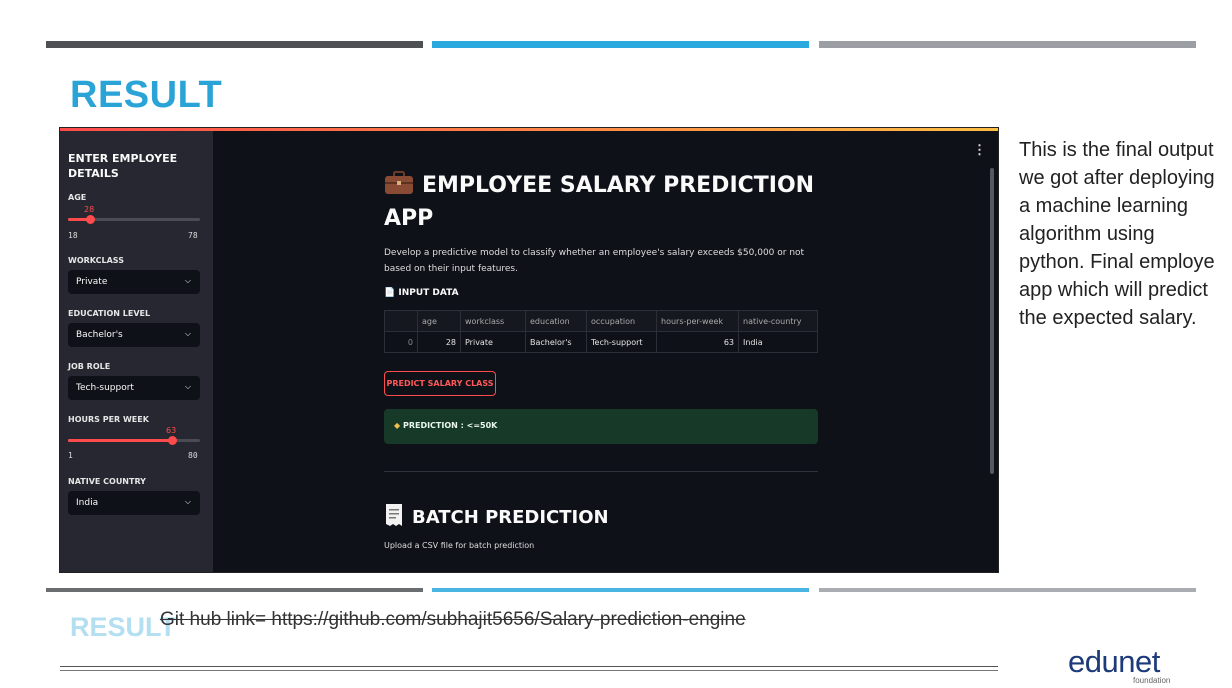  What do you see at coordinates (1007, 590) in the screenshot?
I see `bottom-bar-gray` at bounding box center [1007, 590].